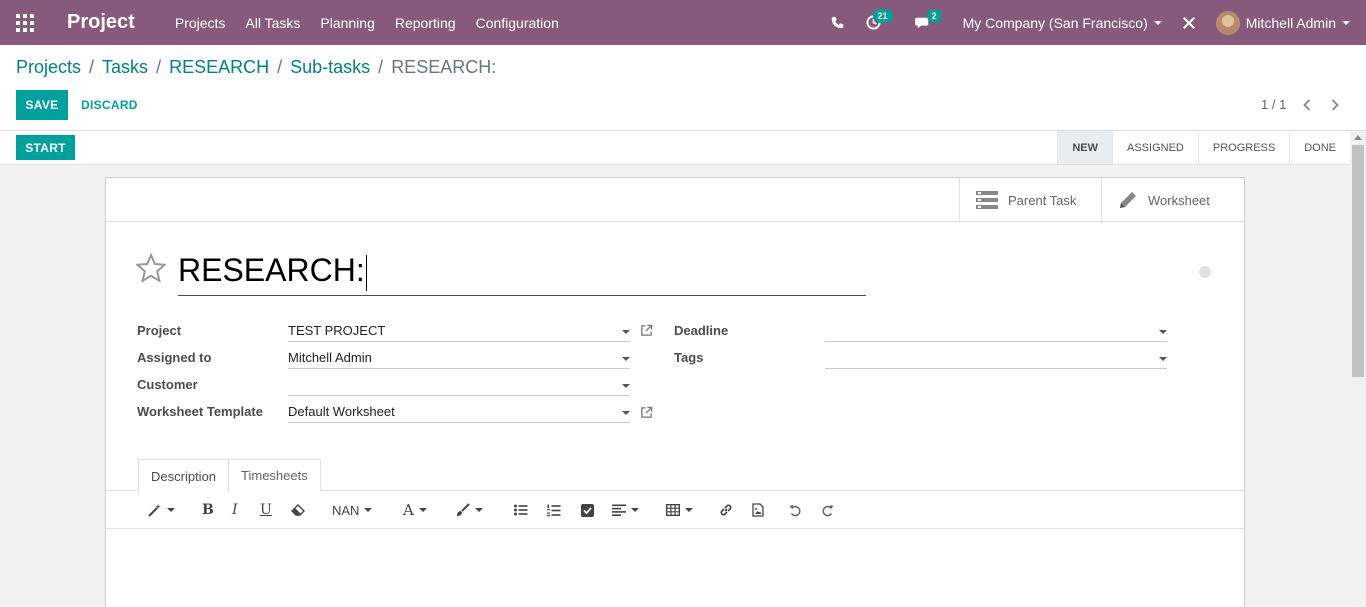  Describe the element at coordinates (1358, 261) in the screenshot. I see `scrollbar-thumb` at that location.